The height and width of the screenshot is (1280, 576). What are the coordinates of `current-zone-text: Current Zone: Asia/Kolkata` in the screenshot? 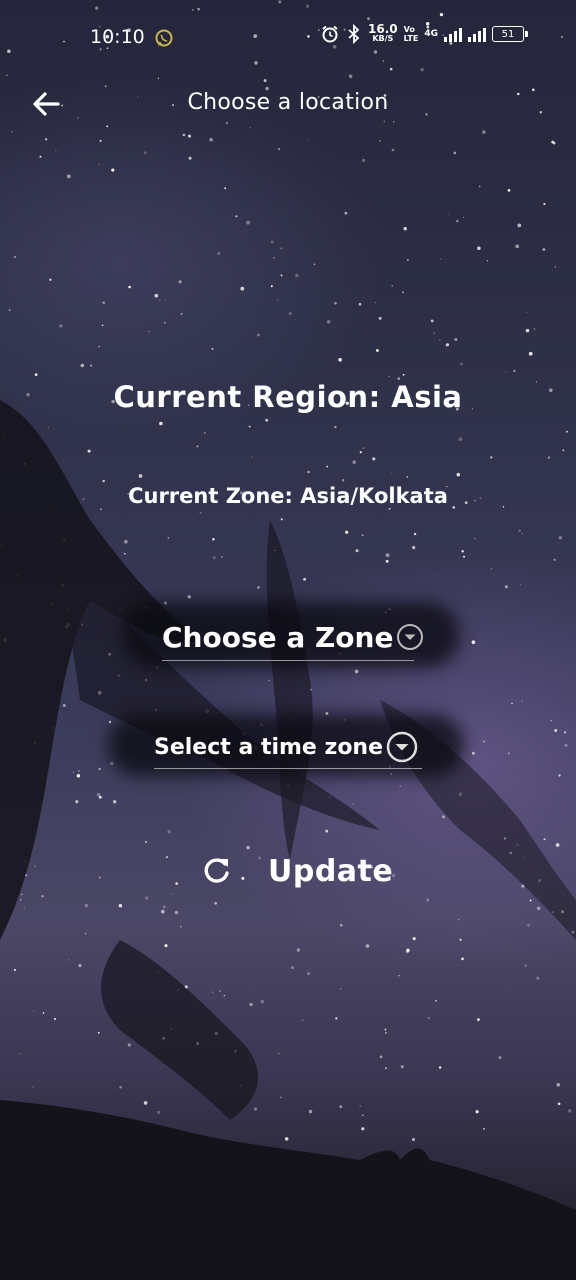 It's located at (288, 496).